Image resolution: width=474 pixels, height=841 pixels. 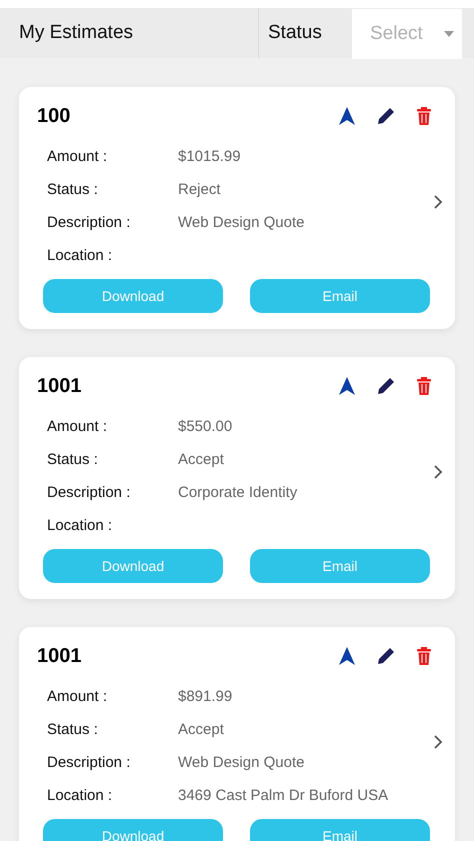 I want to click on estimate-number: 100, so click(x=53, y=116).